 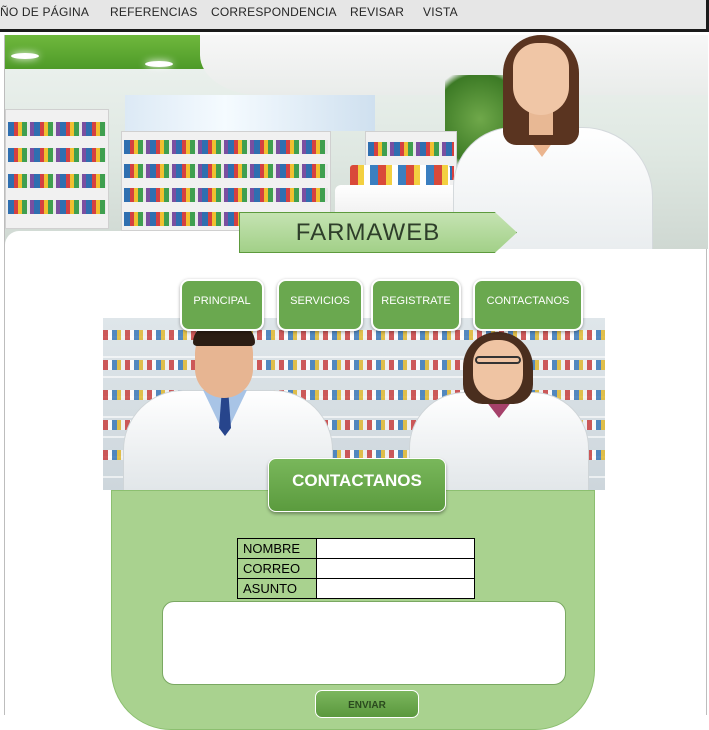 I want to click on correo-cell, so click(x=395, y=568).